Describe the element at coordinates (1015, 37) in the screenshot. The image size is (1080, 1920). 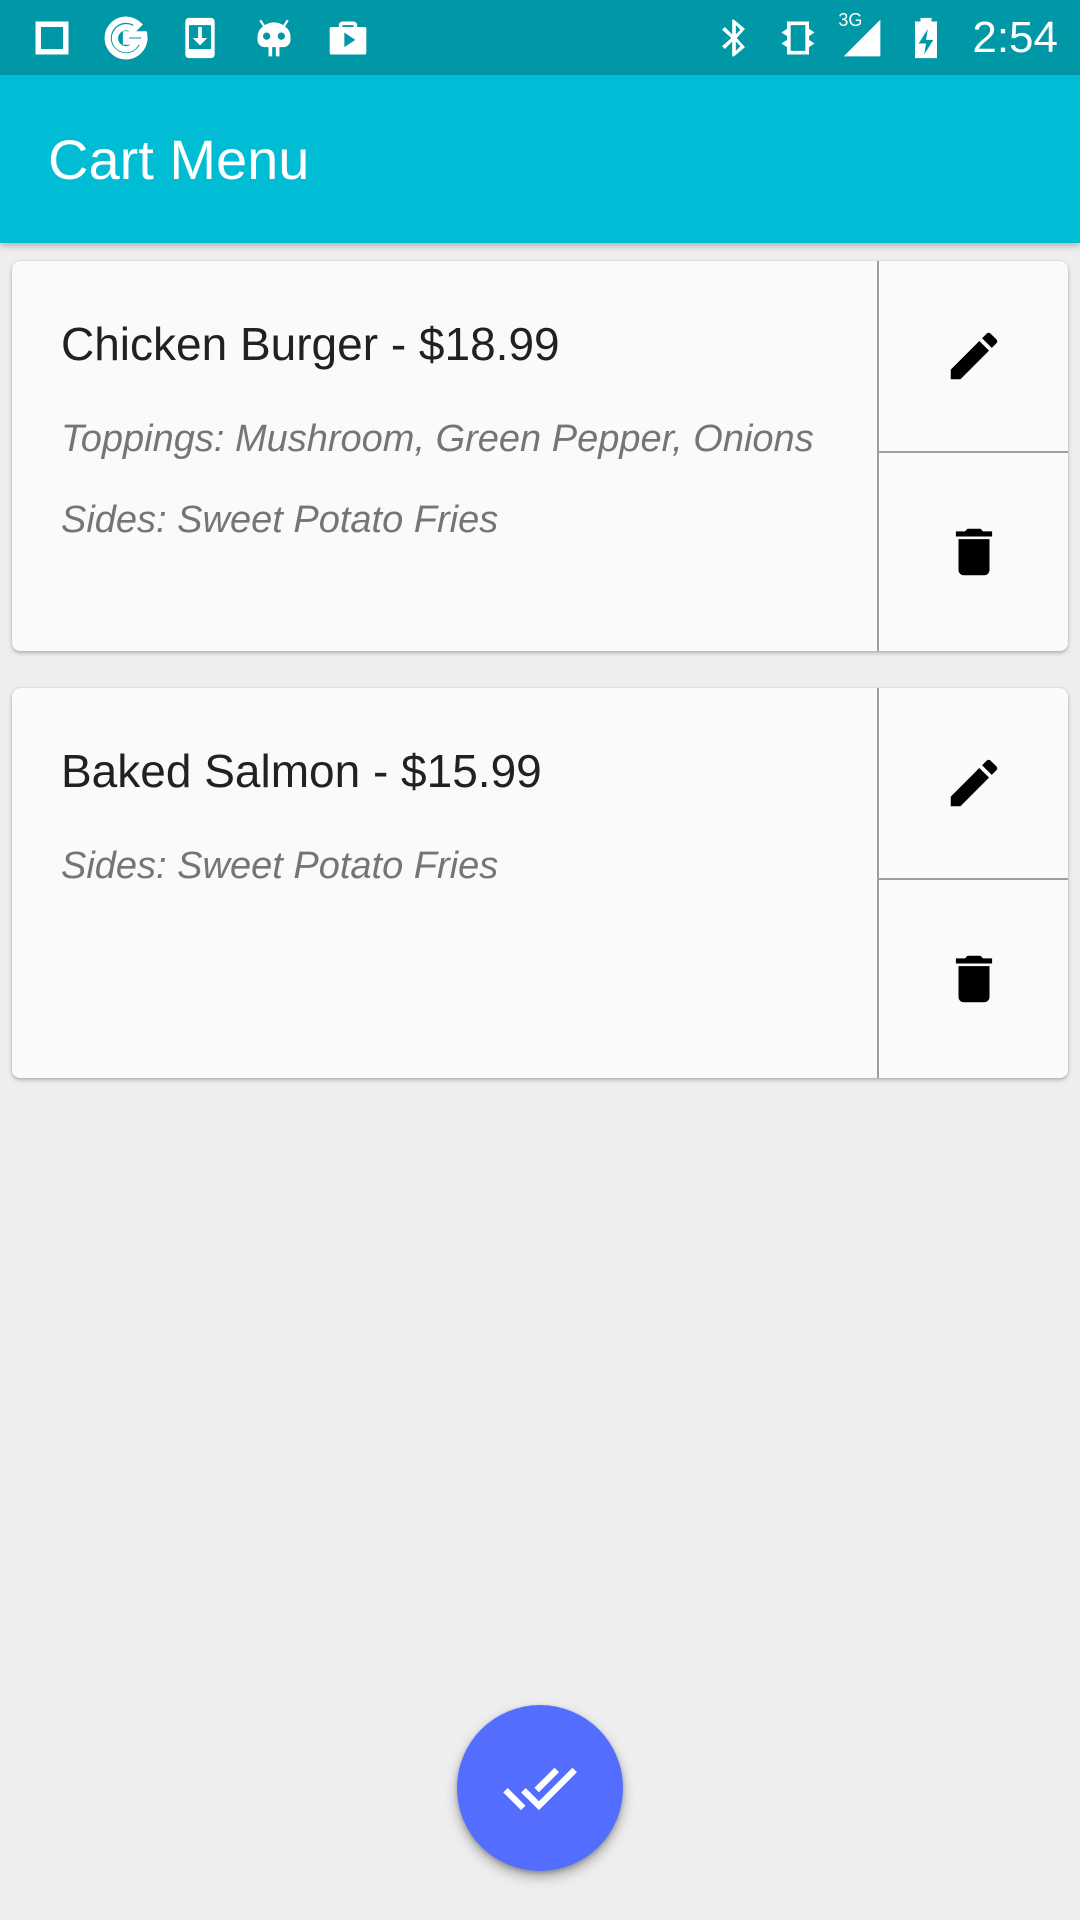
I see `status-time: 2:54` at that location.